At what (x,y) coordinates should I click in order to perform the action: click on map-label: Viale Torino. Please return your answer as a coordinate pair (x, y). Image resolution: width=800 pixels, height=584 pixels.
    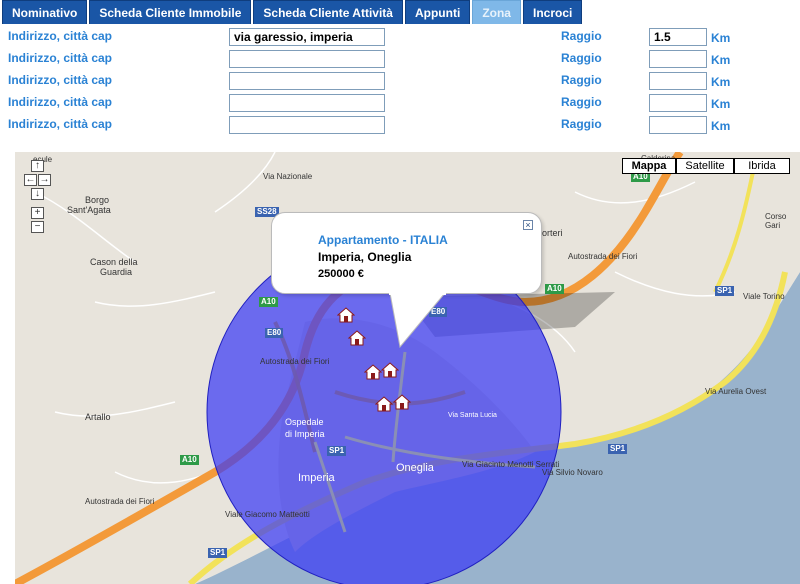
    Looking at the image, I should click on (764, 296).